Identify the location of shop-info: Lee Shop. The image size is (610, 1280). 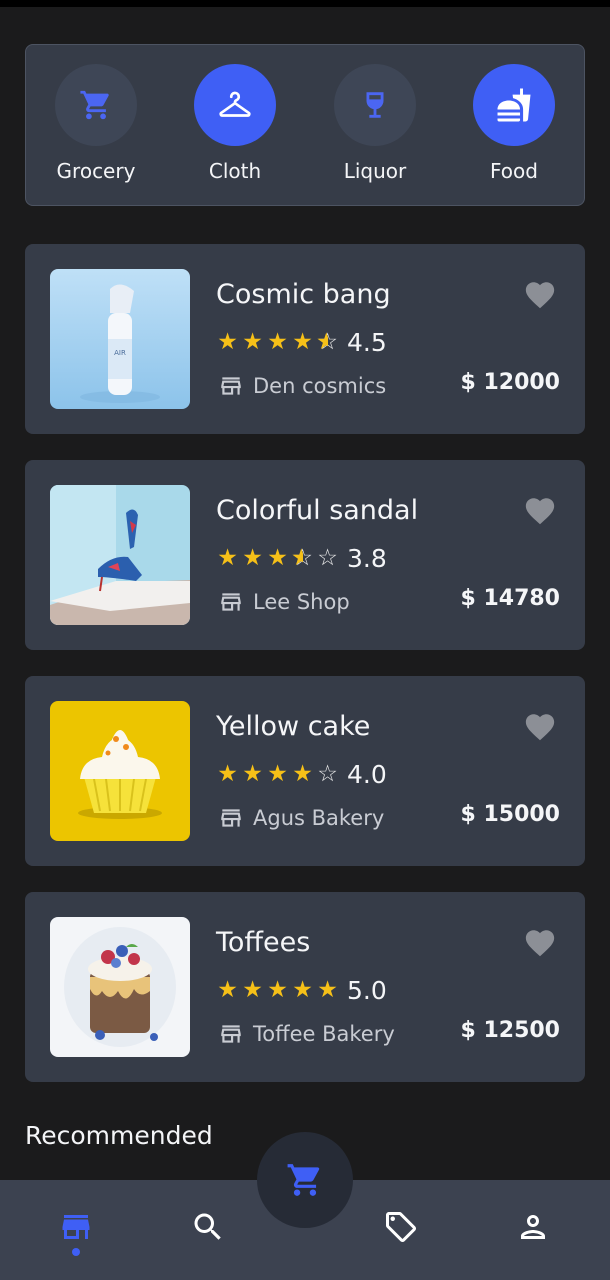
(284, 602).